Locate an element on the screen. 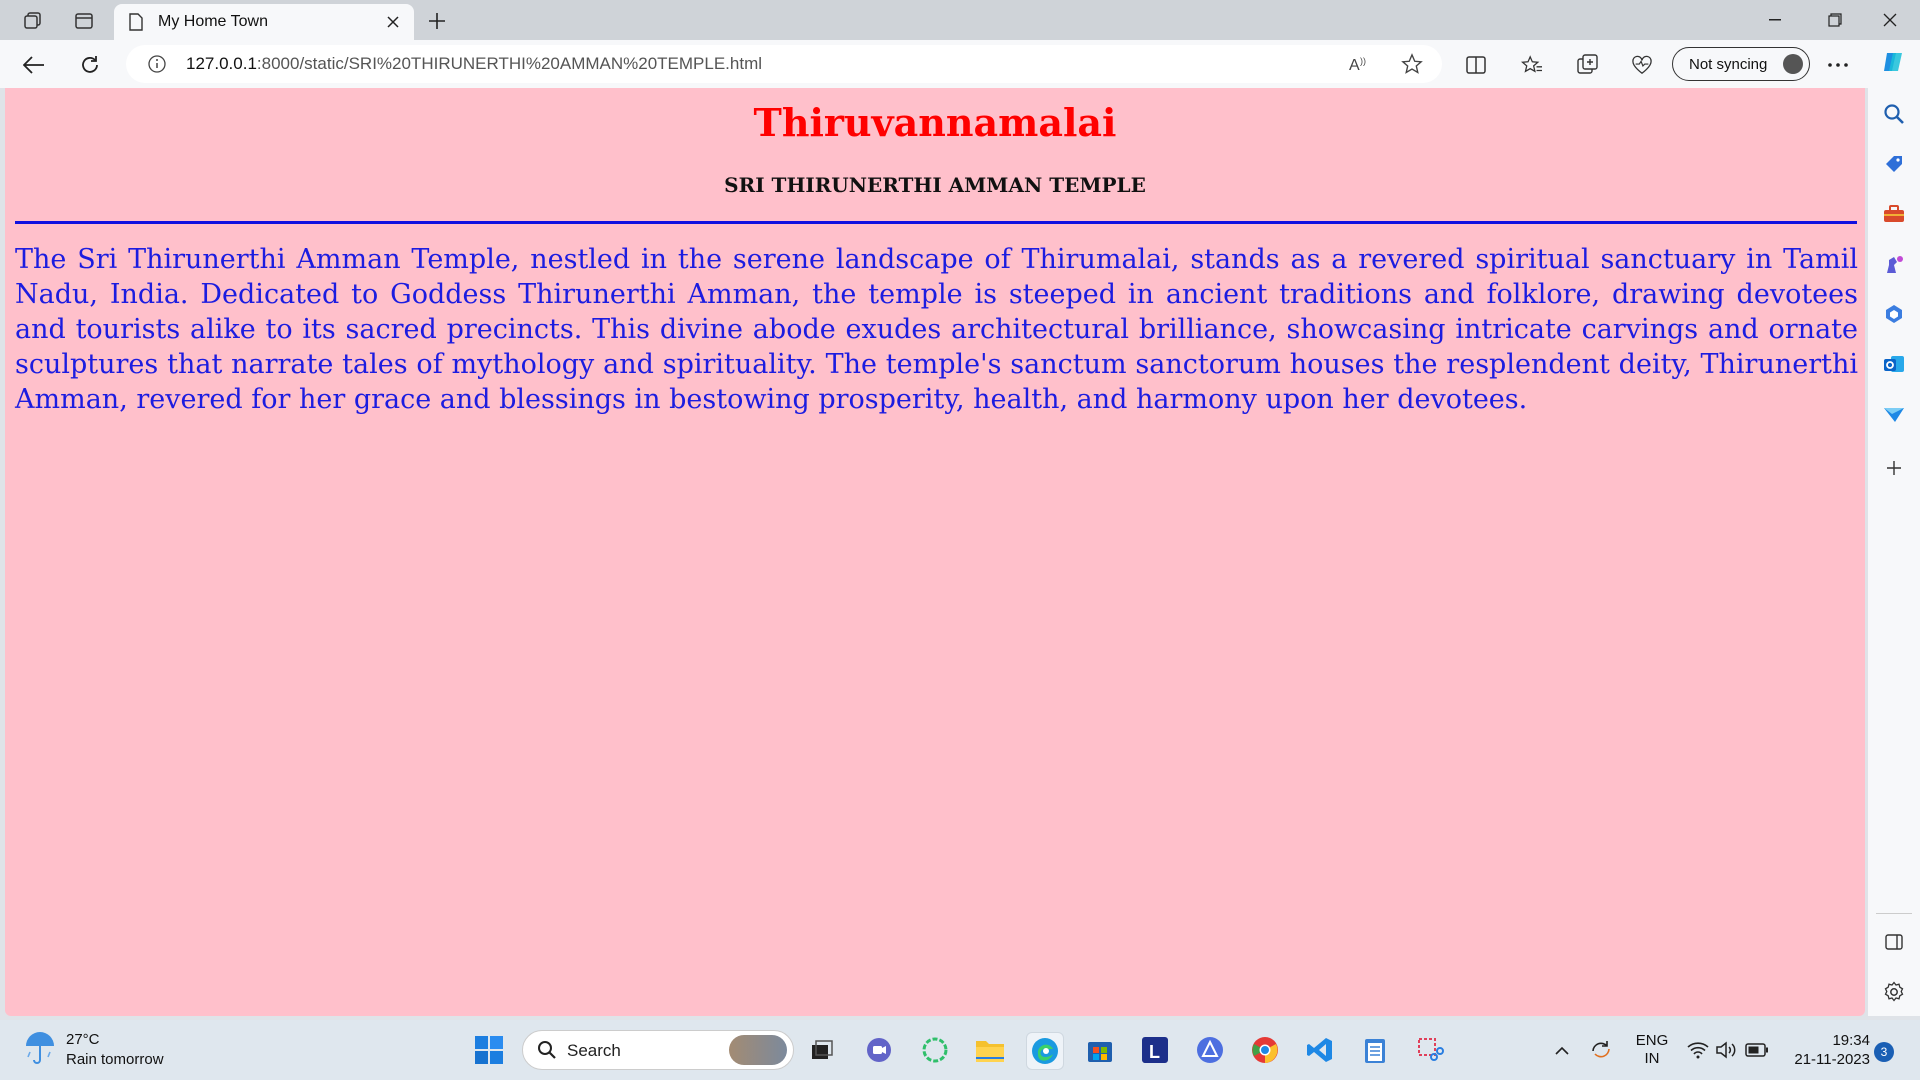  l-app-icon: L is located at coordinates (1155, 1050).